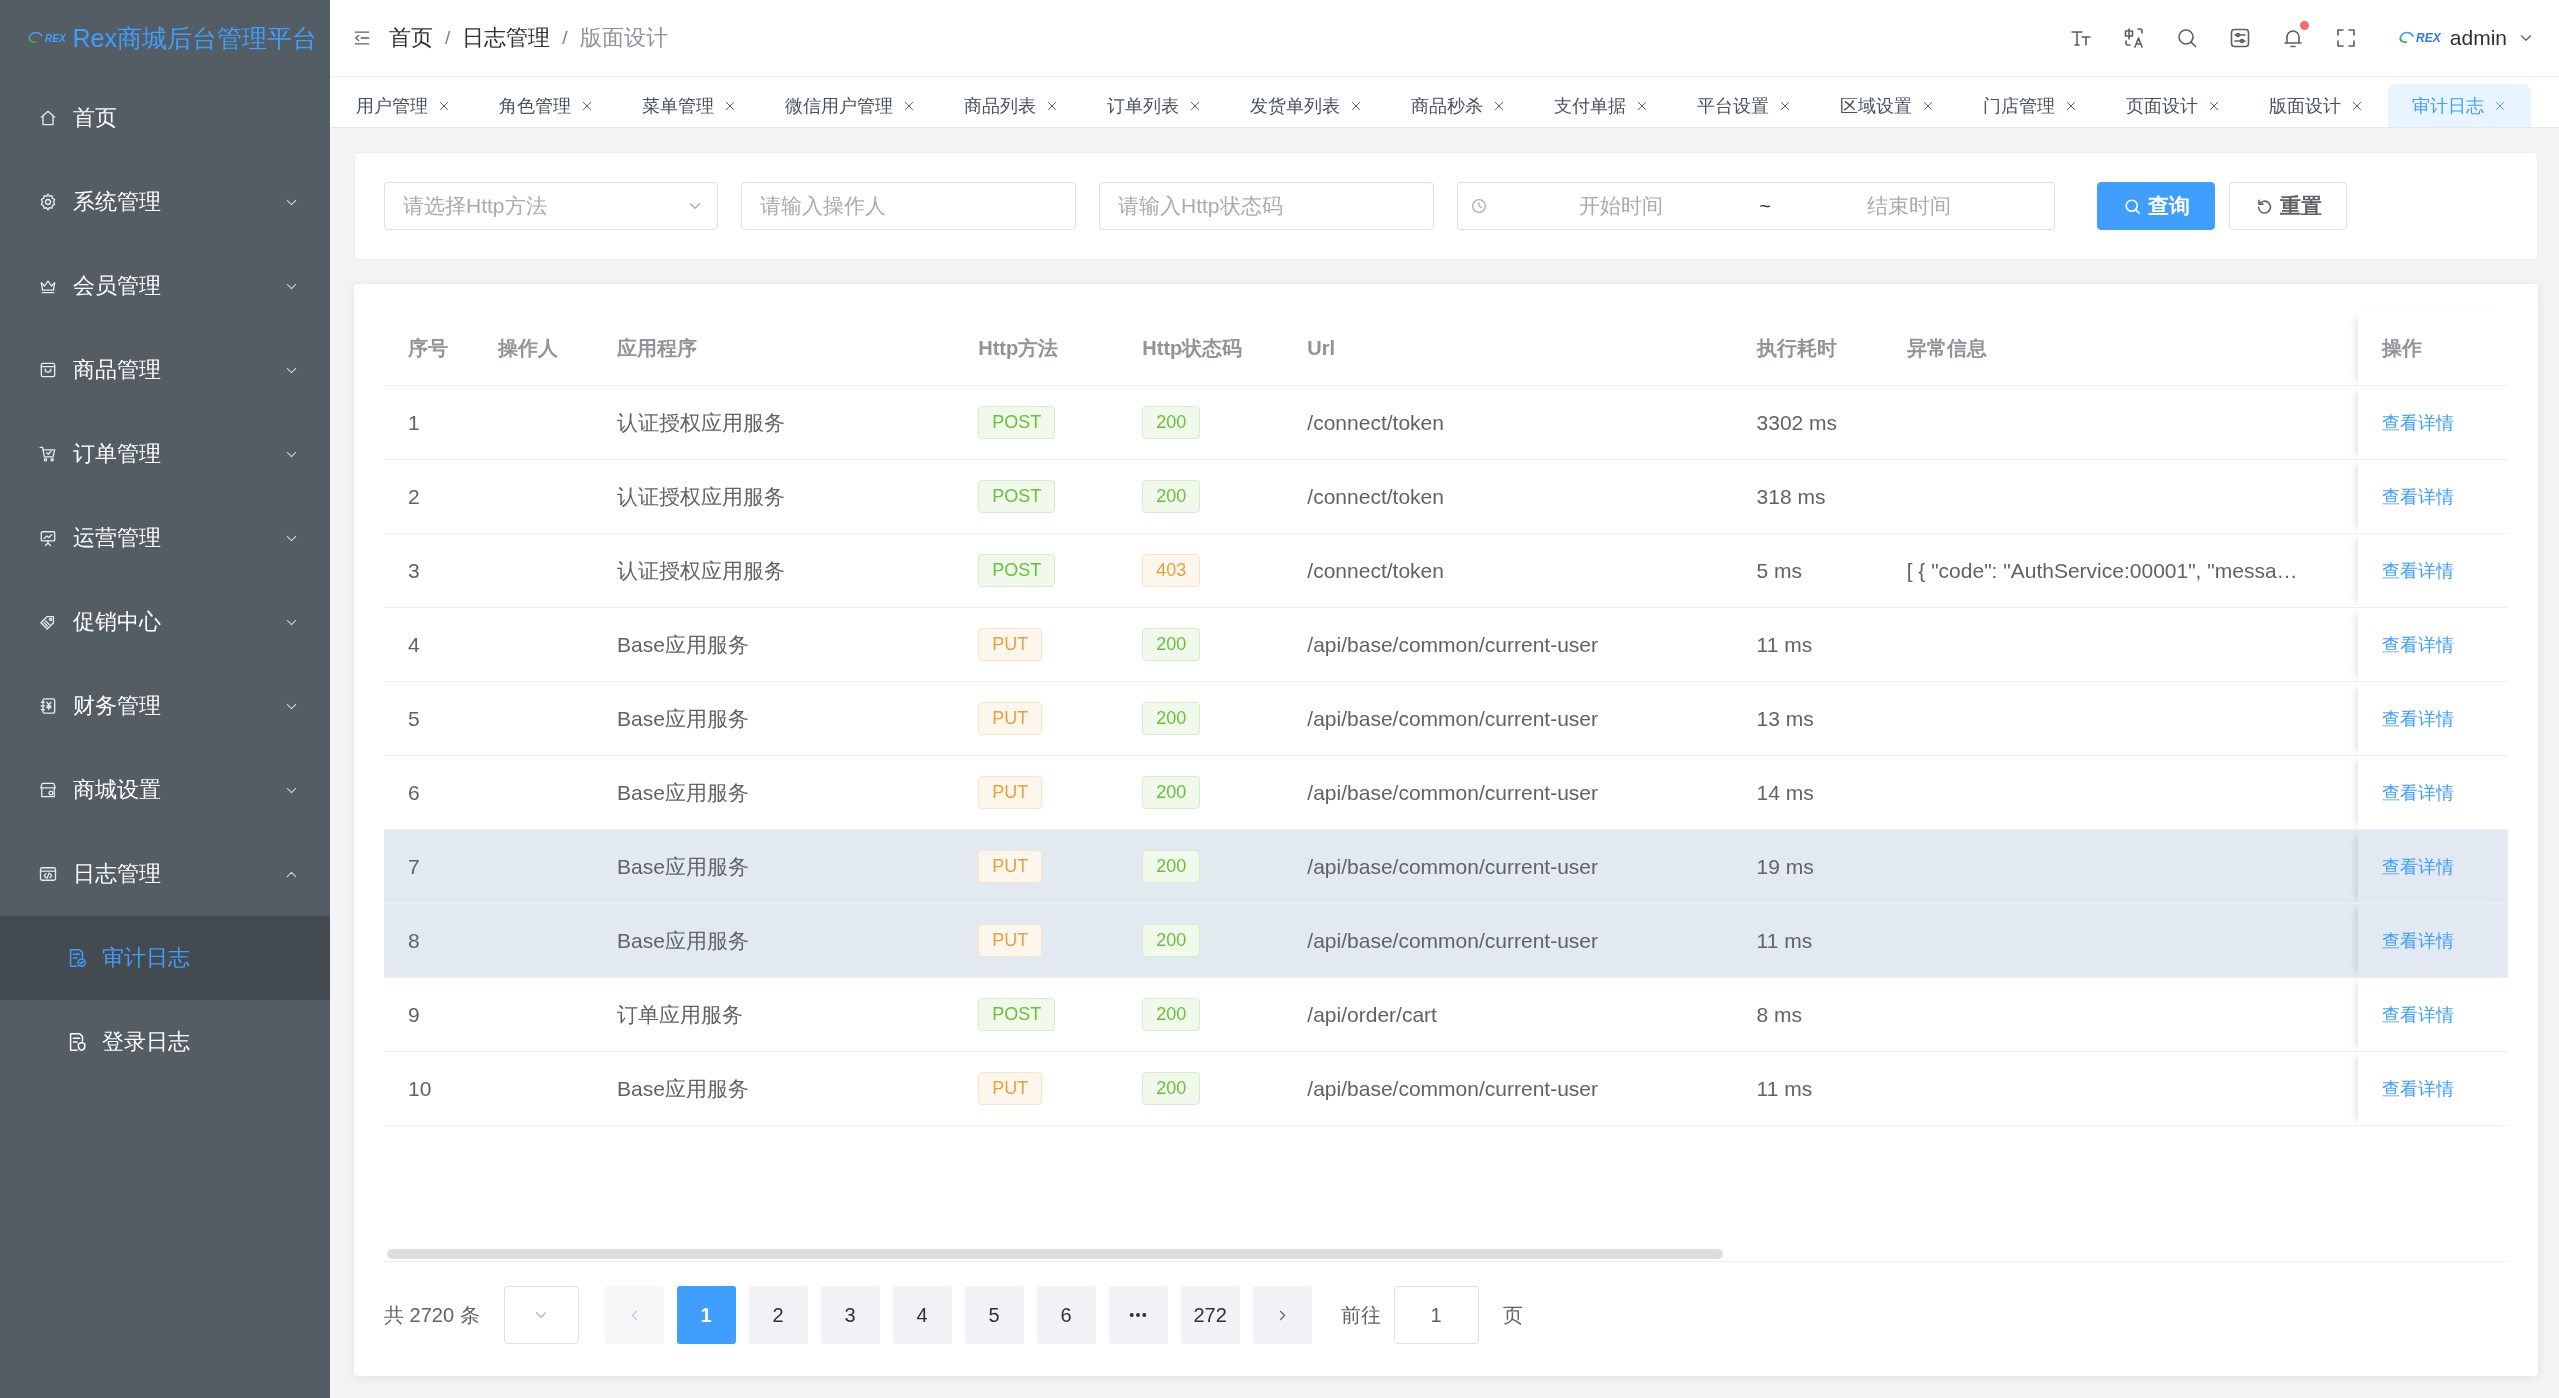  What do you see at coordinates (429, 644) in the screenshot?
I see `table-cell: 4` at bounding box center [429, 644].